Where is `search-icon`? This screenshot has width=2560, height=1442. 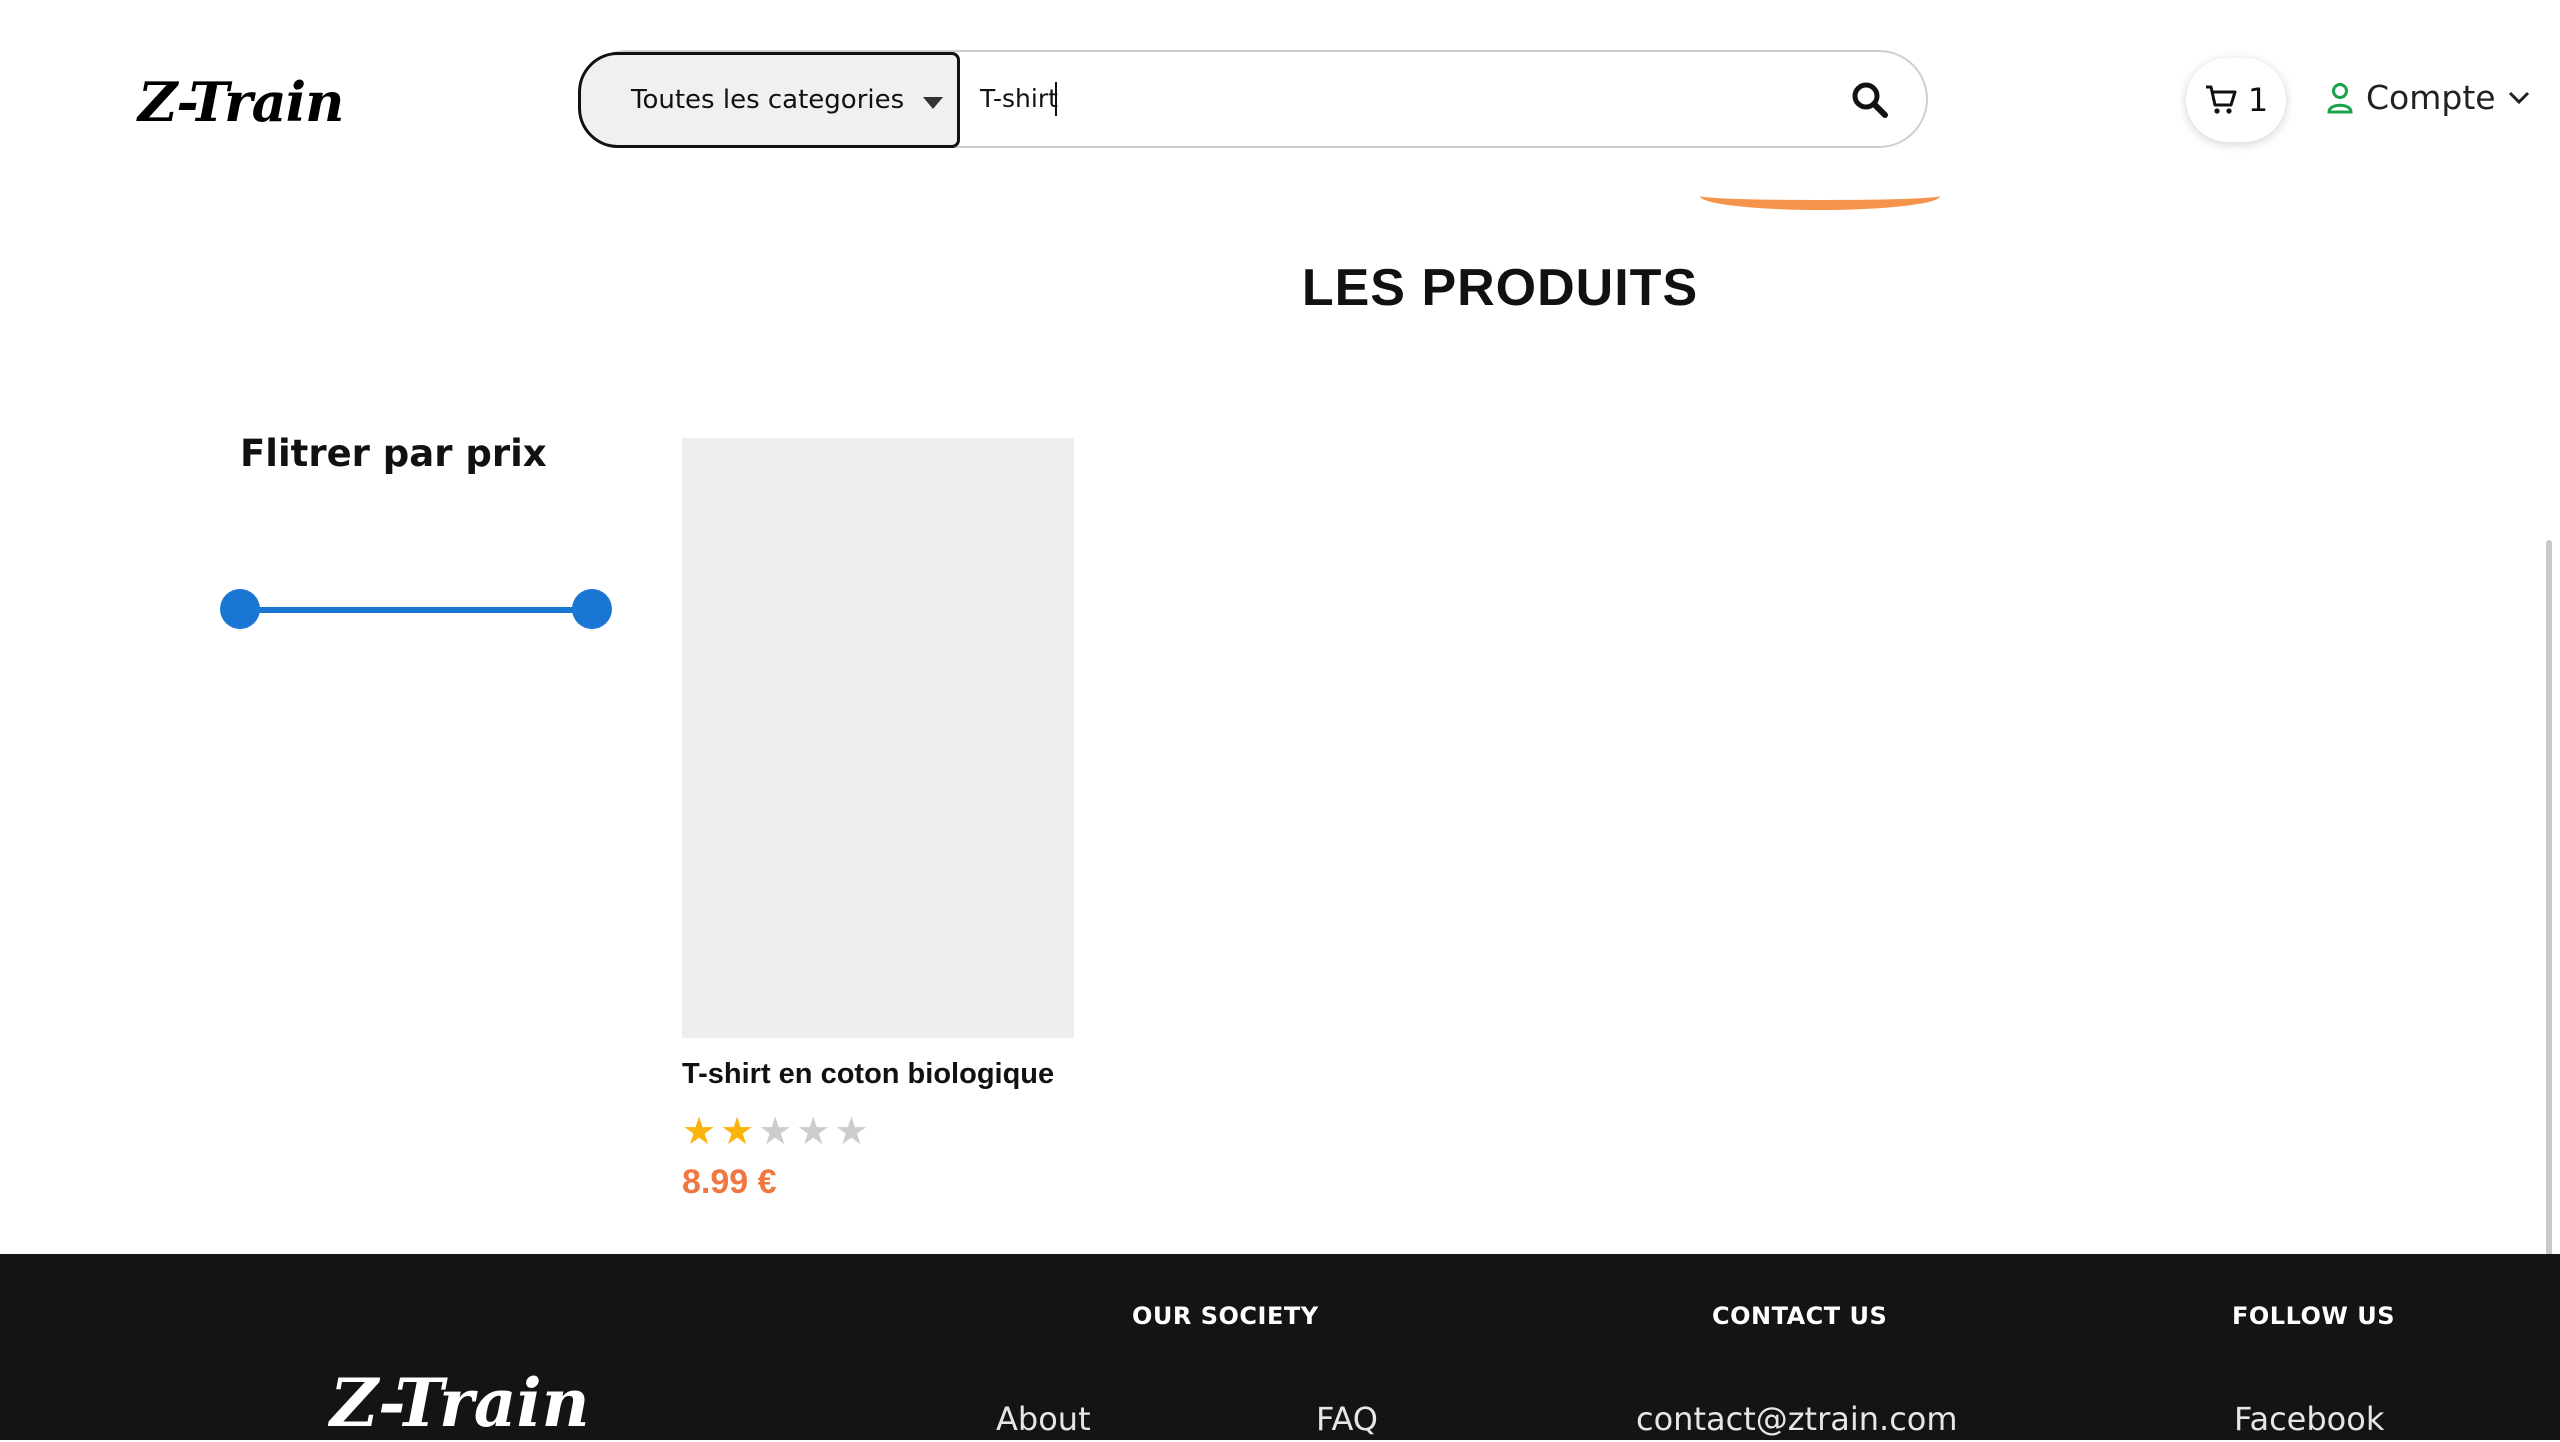 search-icon is located at coordinates (1870, 100).